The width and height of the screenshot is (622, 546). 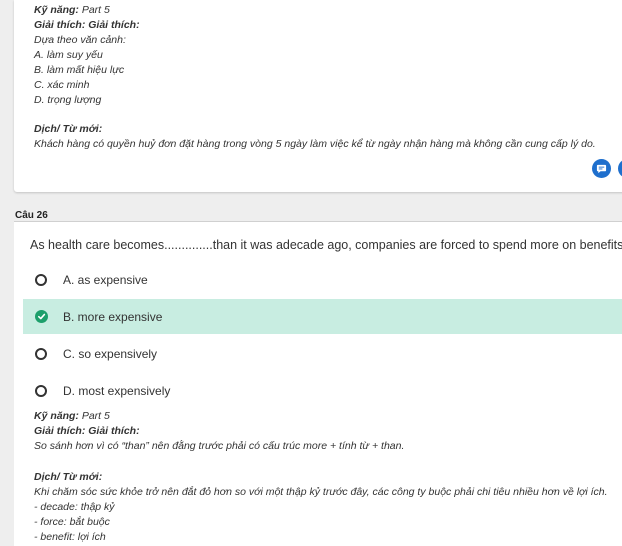 I want to click on prev-explain-label: Giải thích: Giải thích:, so click(x=87, y=25).